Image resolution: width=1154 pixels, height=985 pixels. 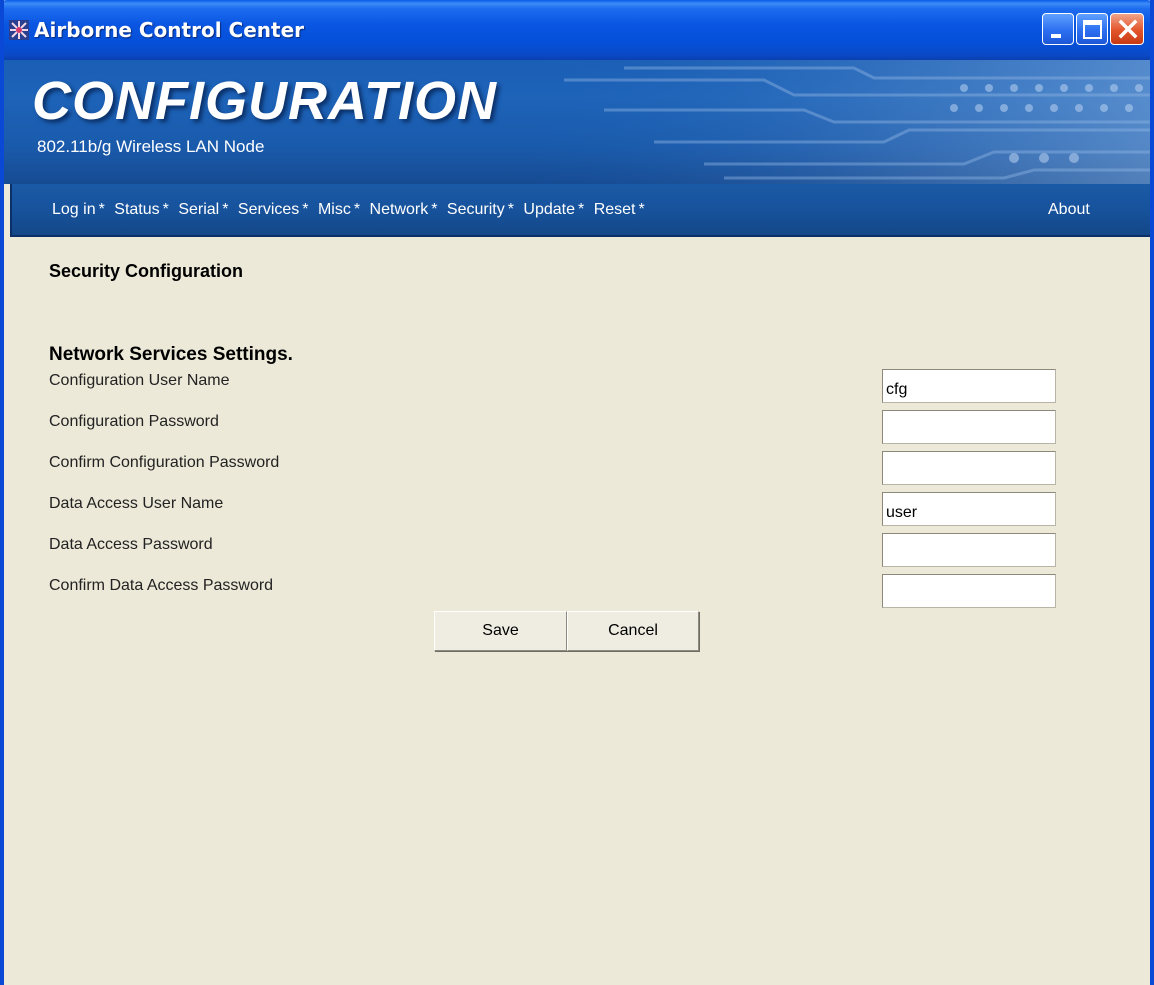 What do you see at coordinates (74, 209) in the screenshot?
I see `nav-item-log-in: Log in` at bounding box center [74, 209].